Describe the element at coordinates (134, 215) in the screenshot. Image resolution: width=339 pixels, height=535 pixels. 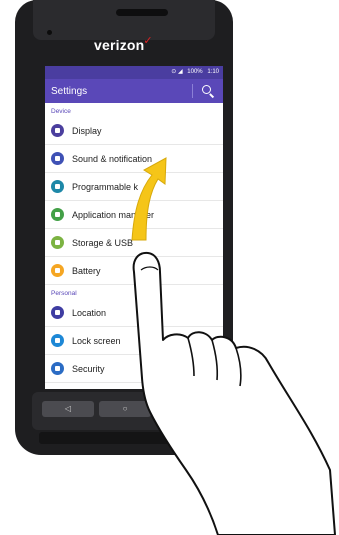
I see `settings-item-application-manager: Application manager` at that location.